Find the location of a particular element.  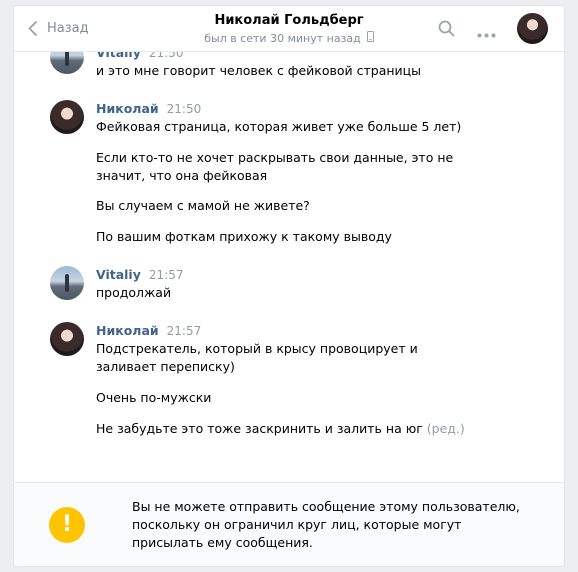

more-icon is located at coordinates (486, 34).